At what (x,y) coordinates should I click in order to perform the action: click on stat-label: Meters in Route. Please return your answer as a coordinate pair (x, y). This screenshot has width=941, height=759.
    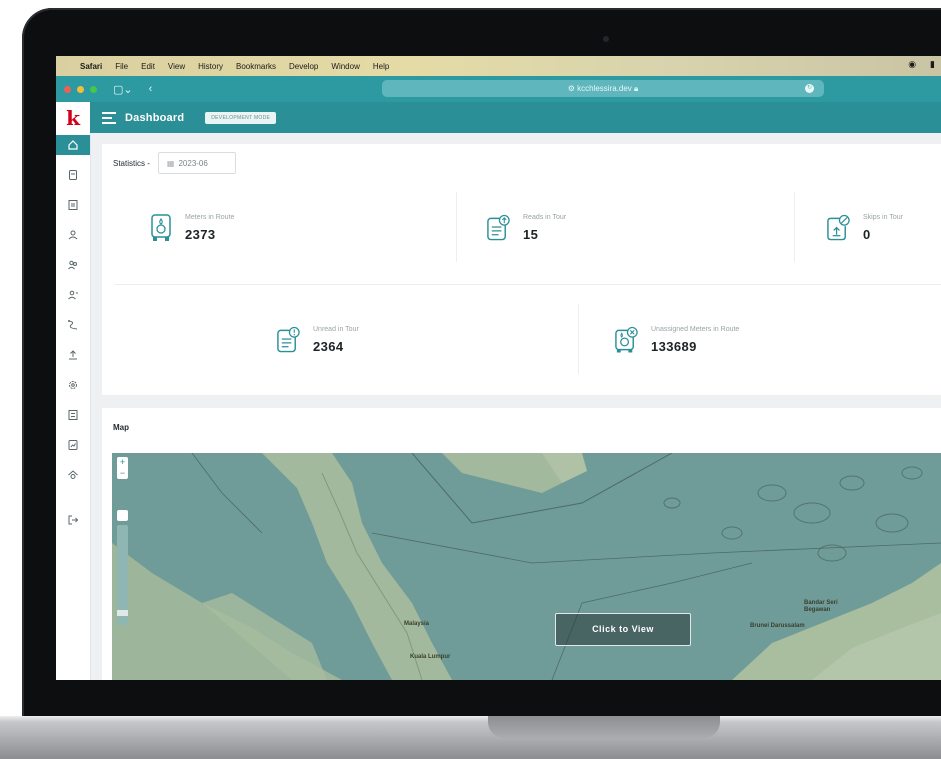
    Looking at the image, I should click on (210, 217).